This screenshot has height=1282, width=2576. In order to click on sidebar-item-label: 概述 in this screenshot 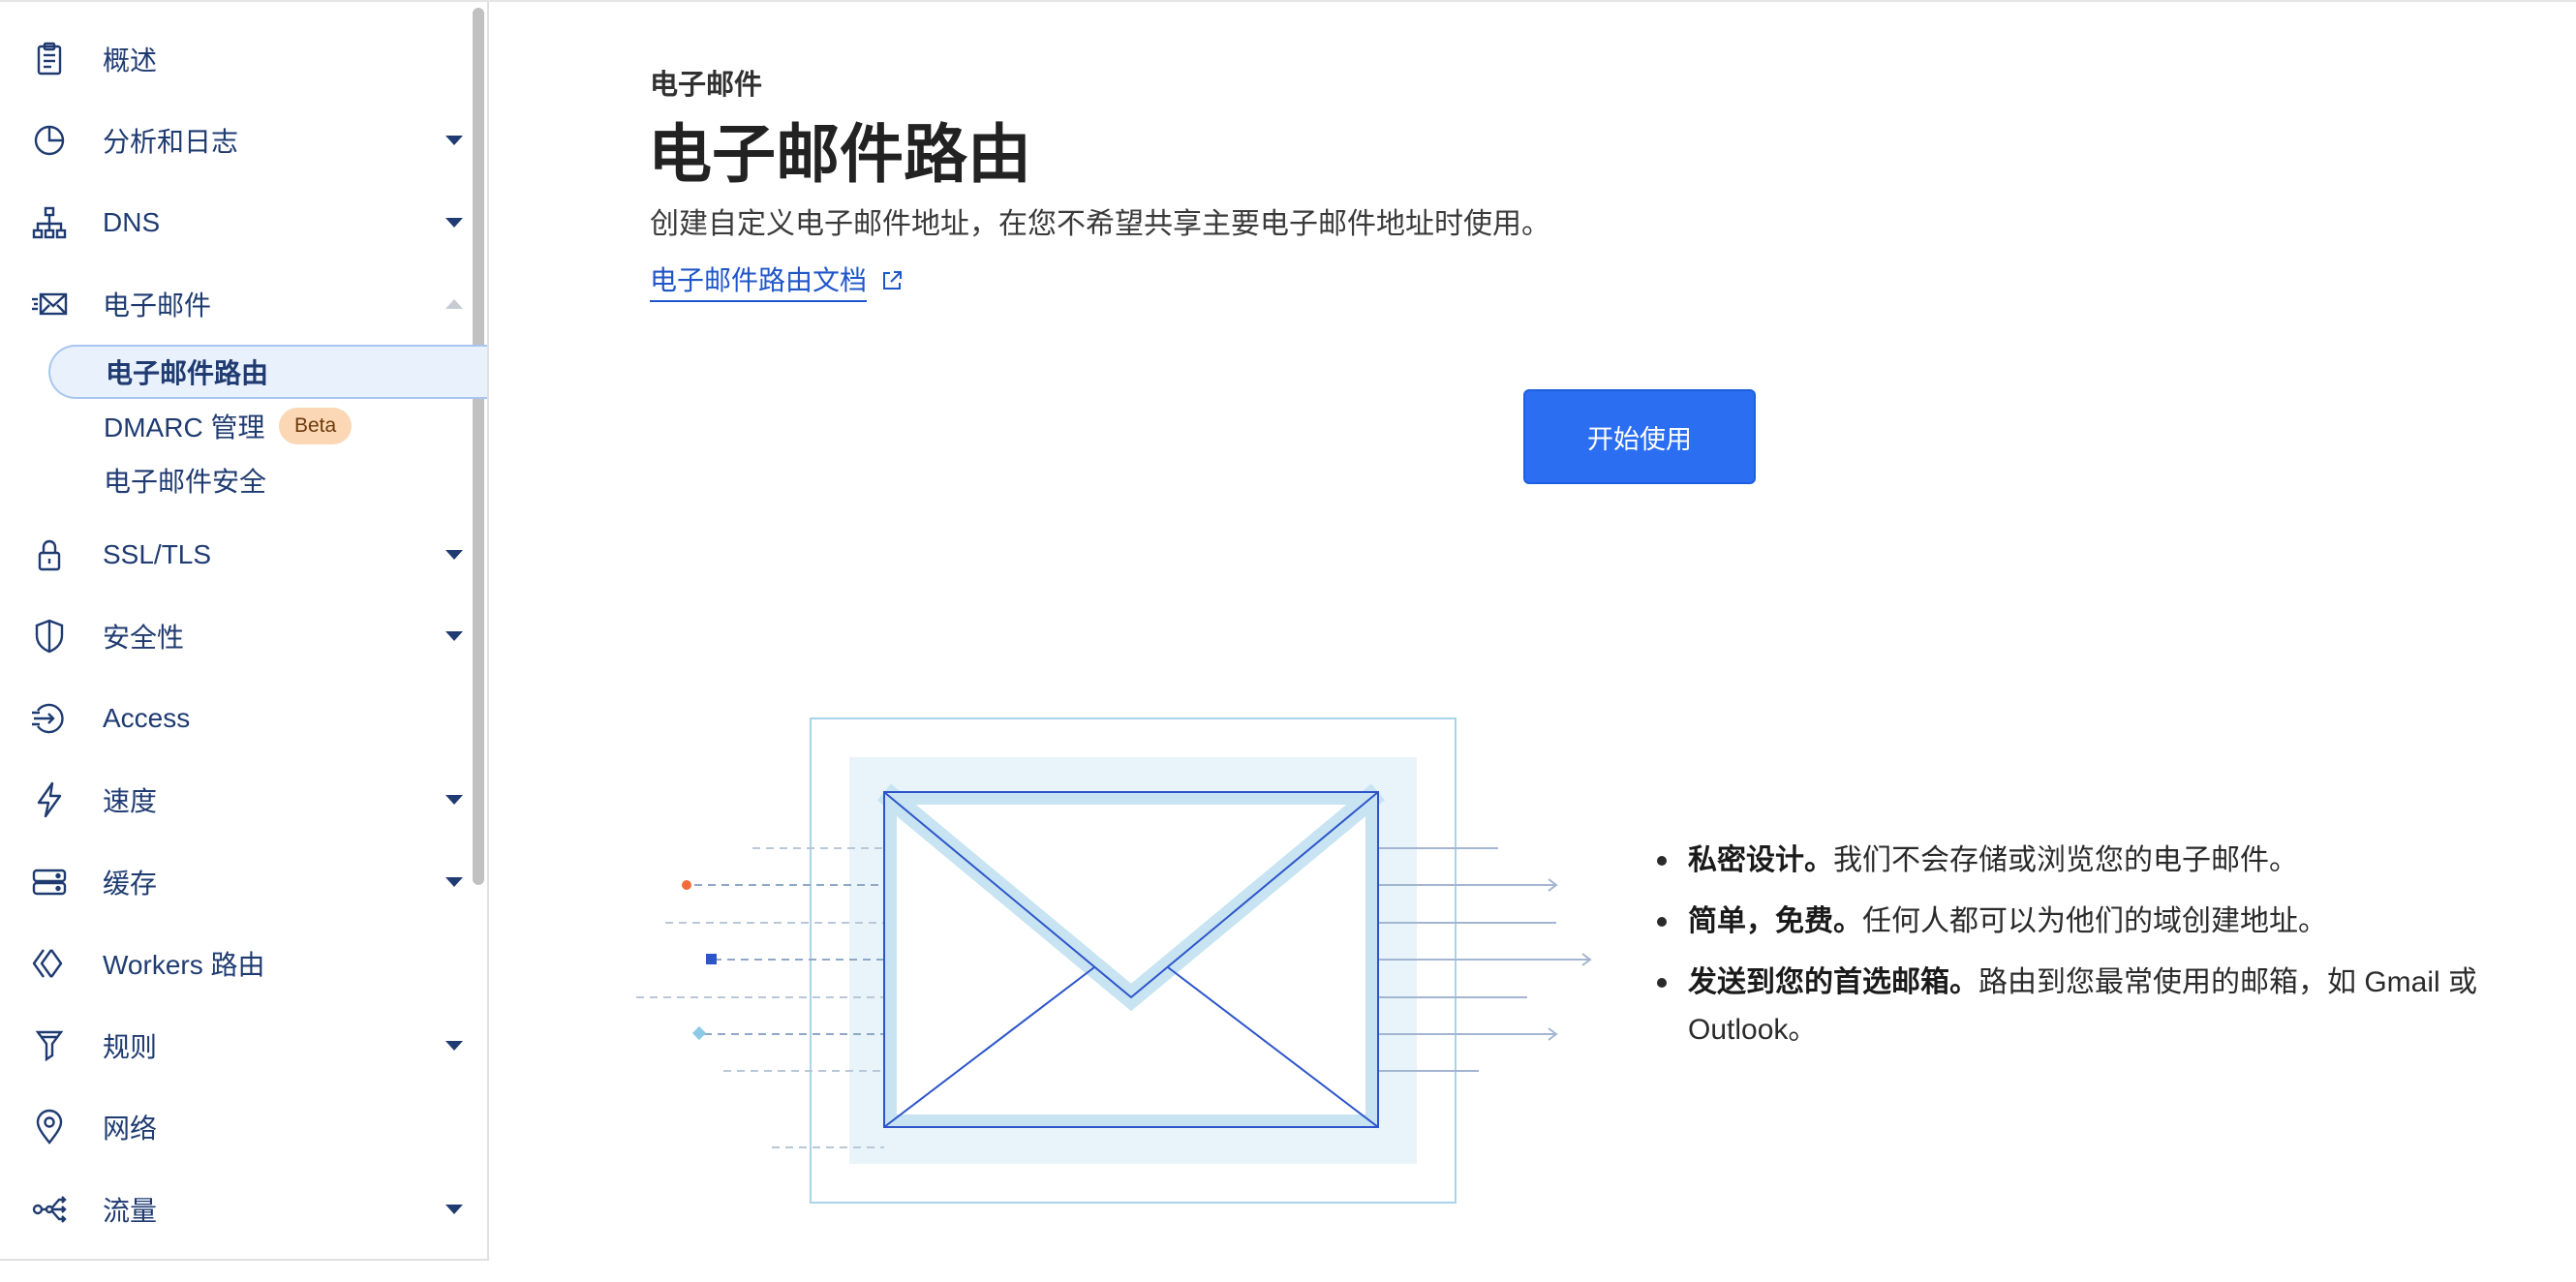, I will do `click(130, 61)`.